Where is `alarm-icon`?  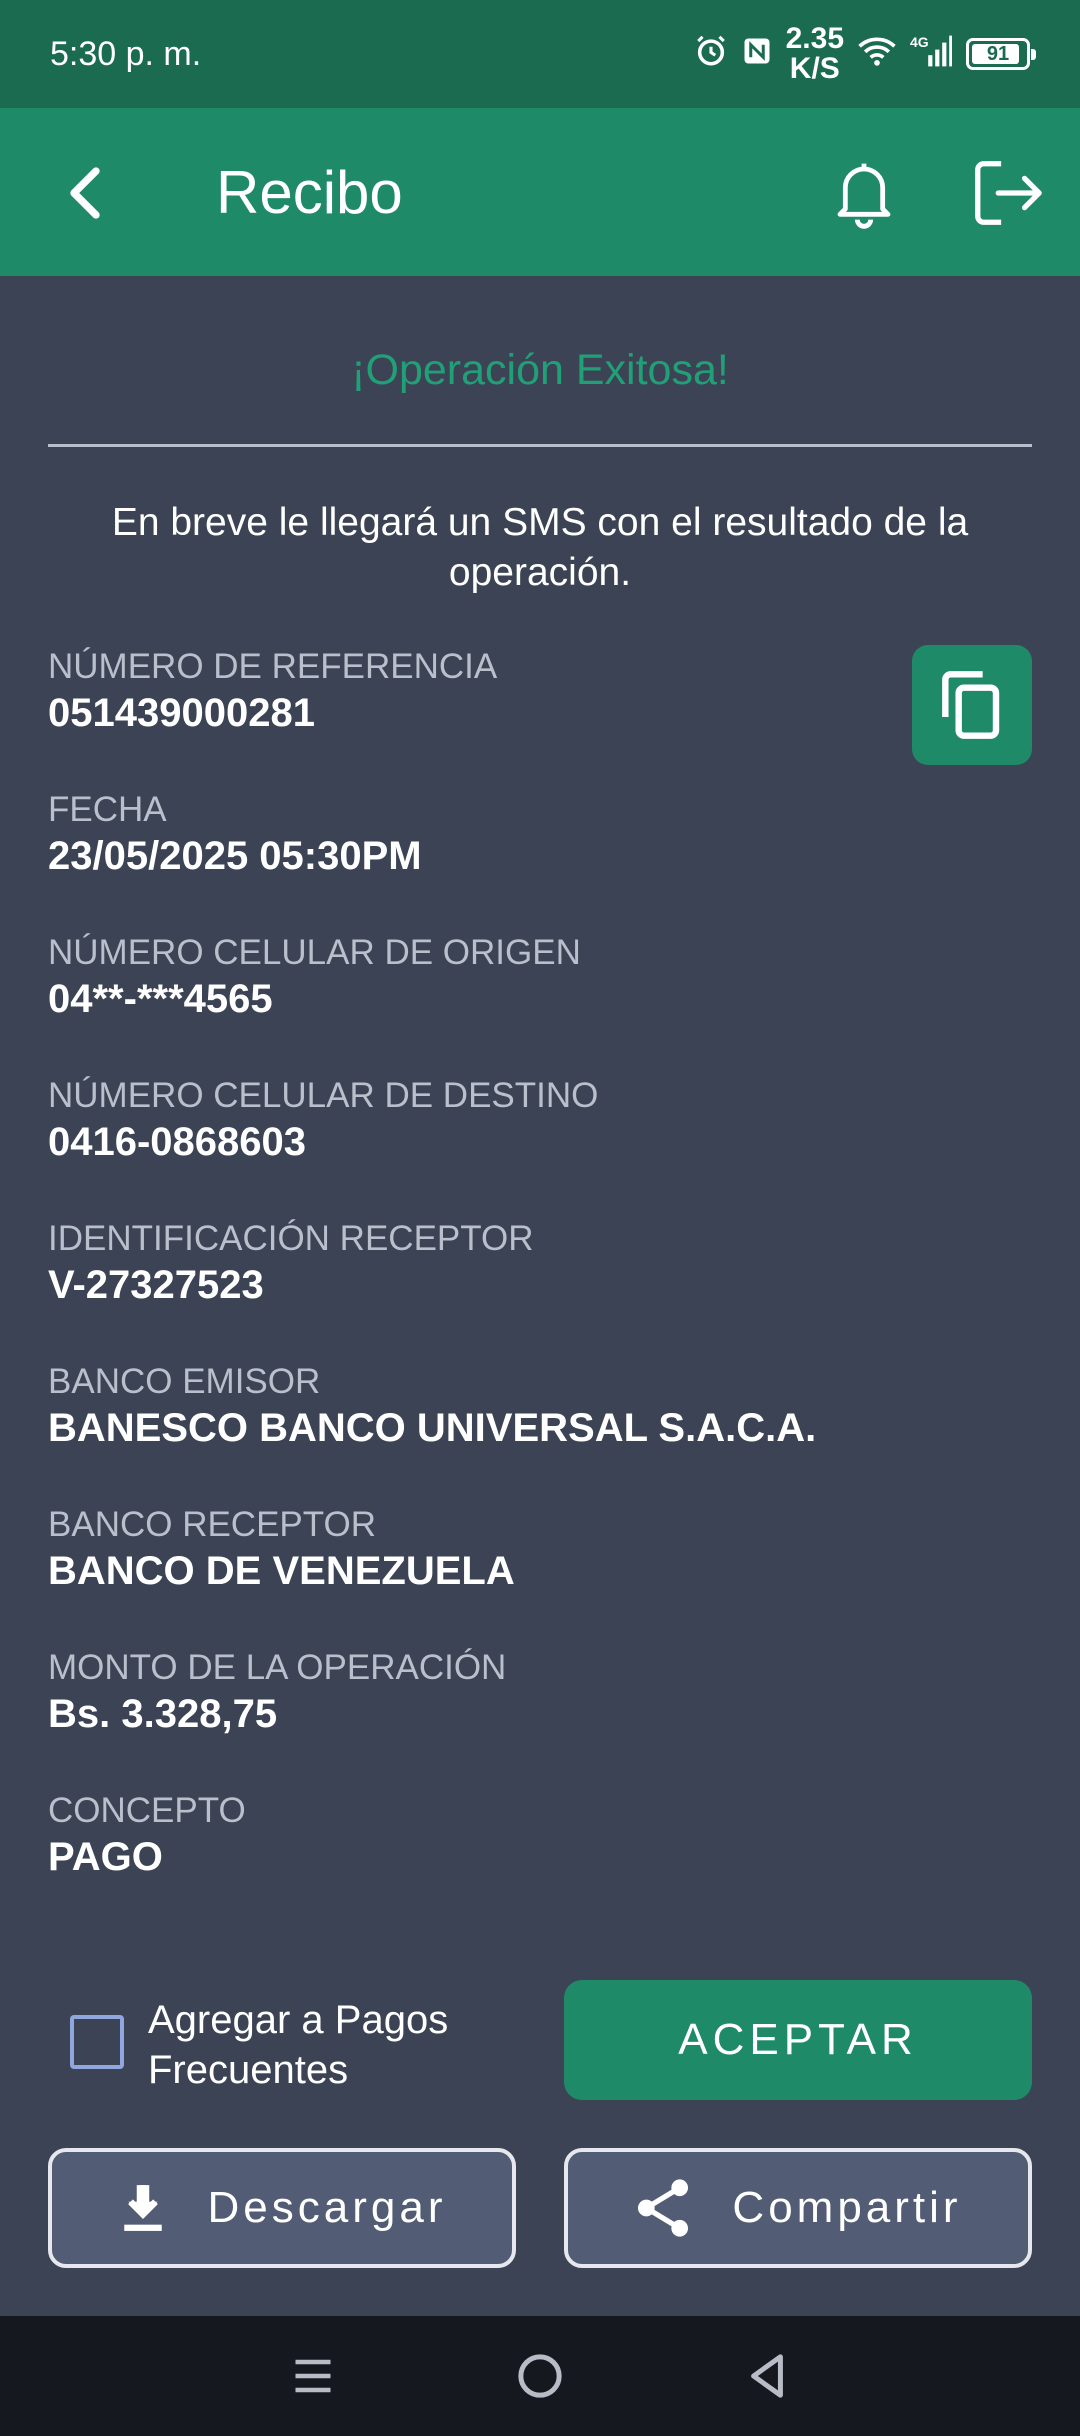 alarm-icon is located at coordinates (711, 54).